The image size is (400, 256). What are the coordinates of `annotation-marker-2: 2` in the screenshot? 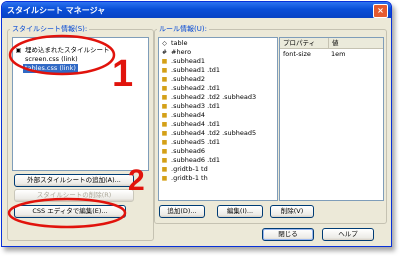 It's located at (136, 180).